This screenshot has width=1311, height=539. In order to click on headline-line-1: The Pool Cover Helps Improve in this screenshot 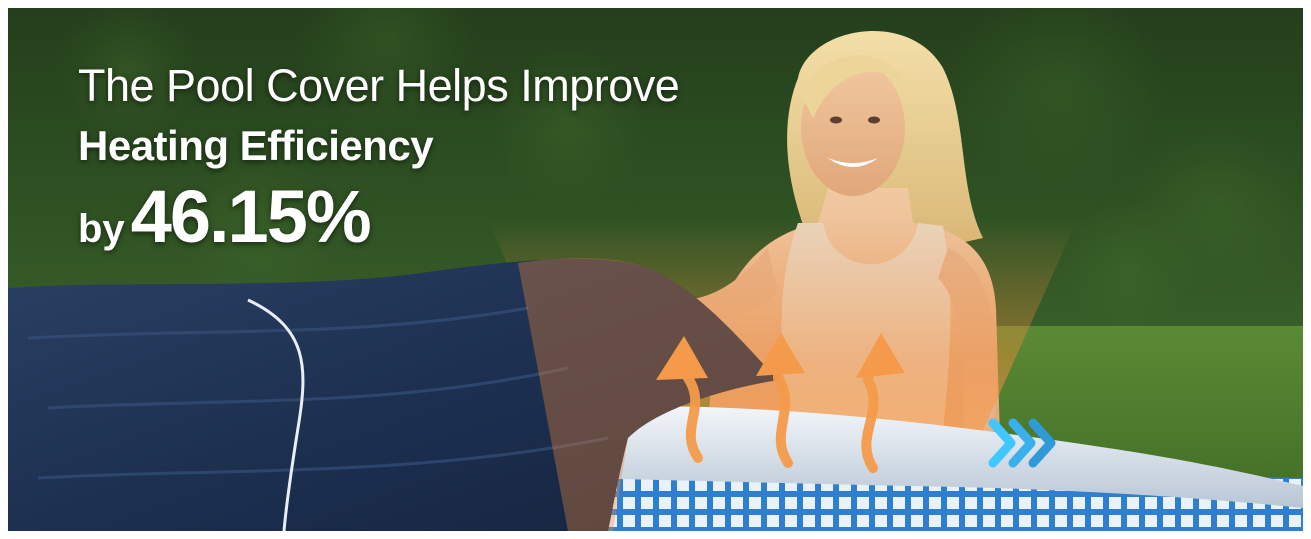, I will do `click(379, 85)`.